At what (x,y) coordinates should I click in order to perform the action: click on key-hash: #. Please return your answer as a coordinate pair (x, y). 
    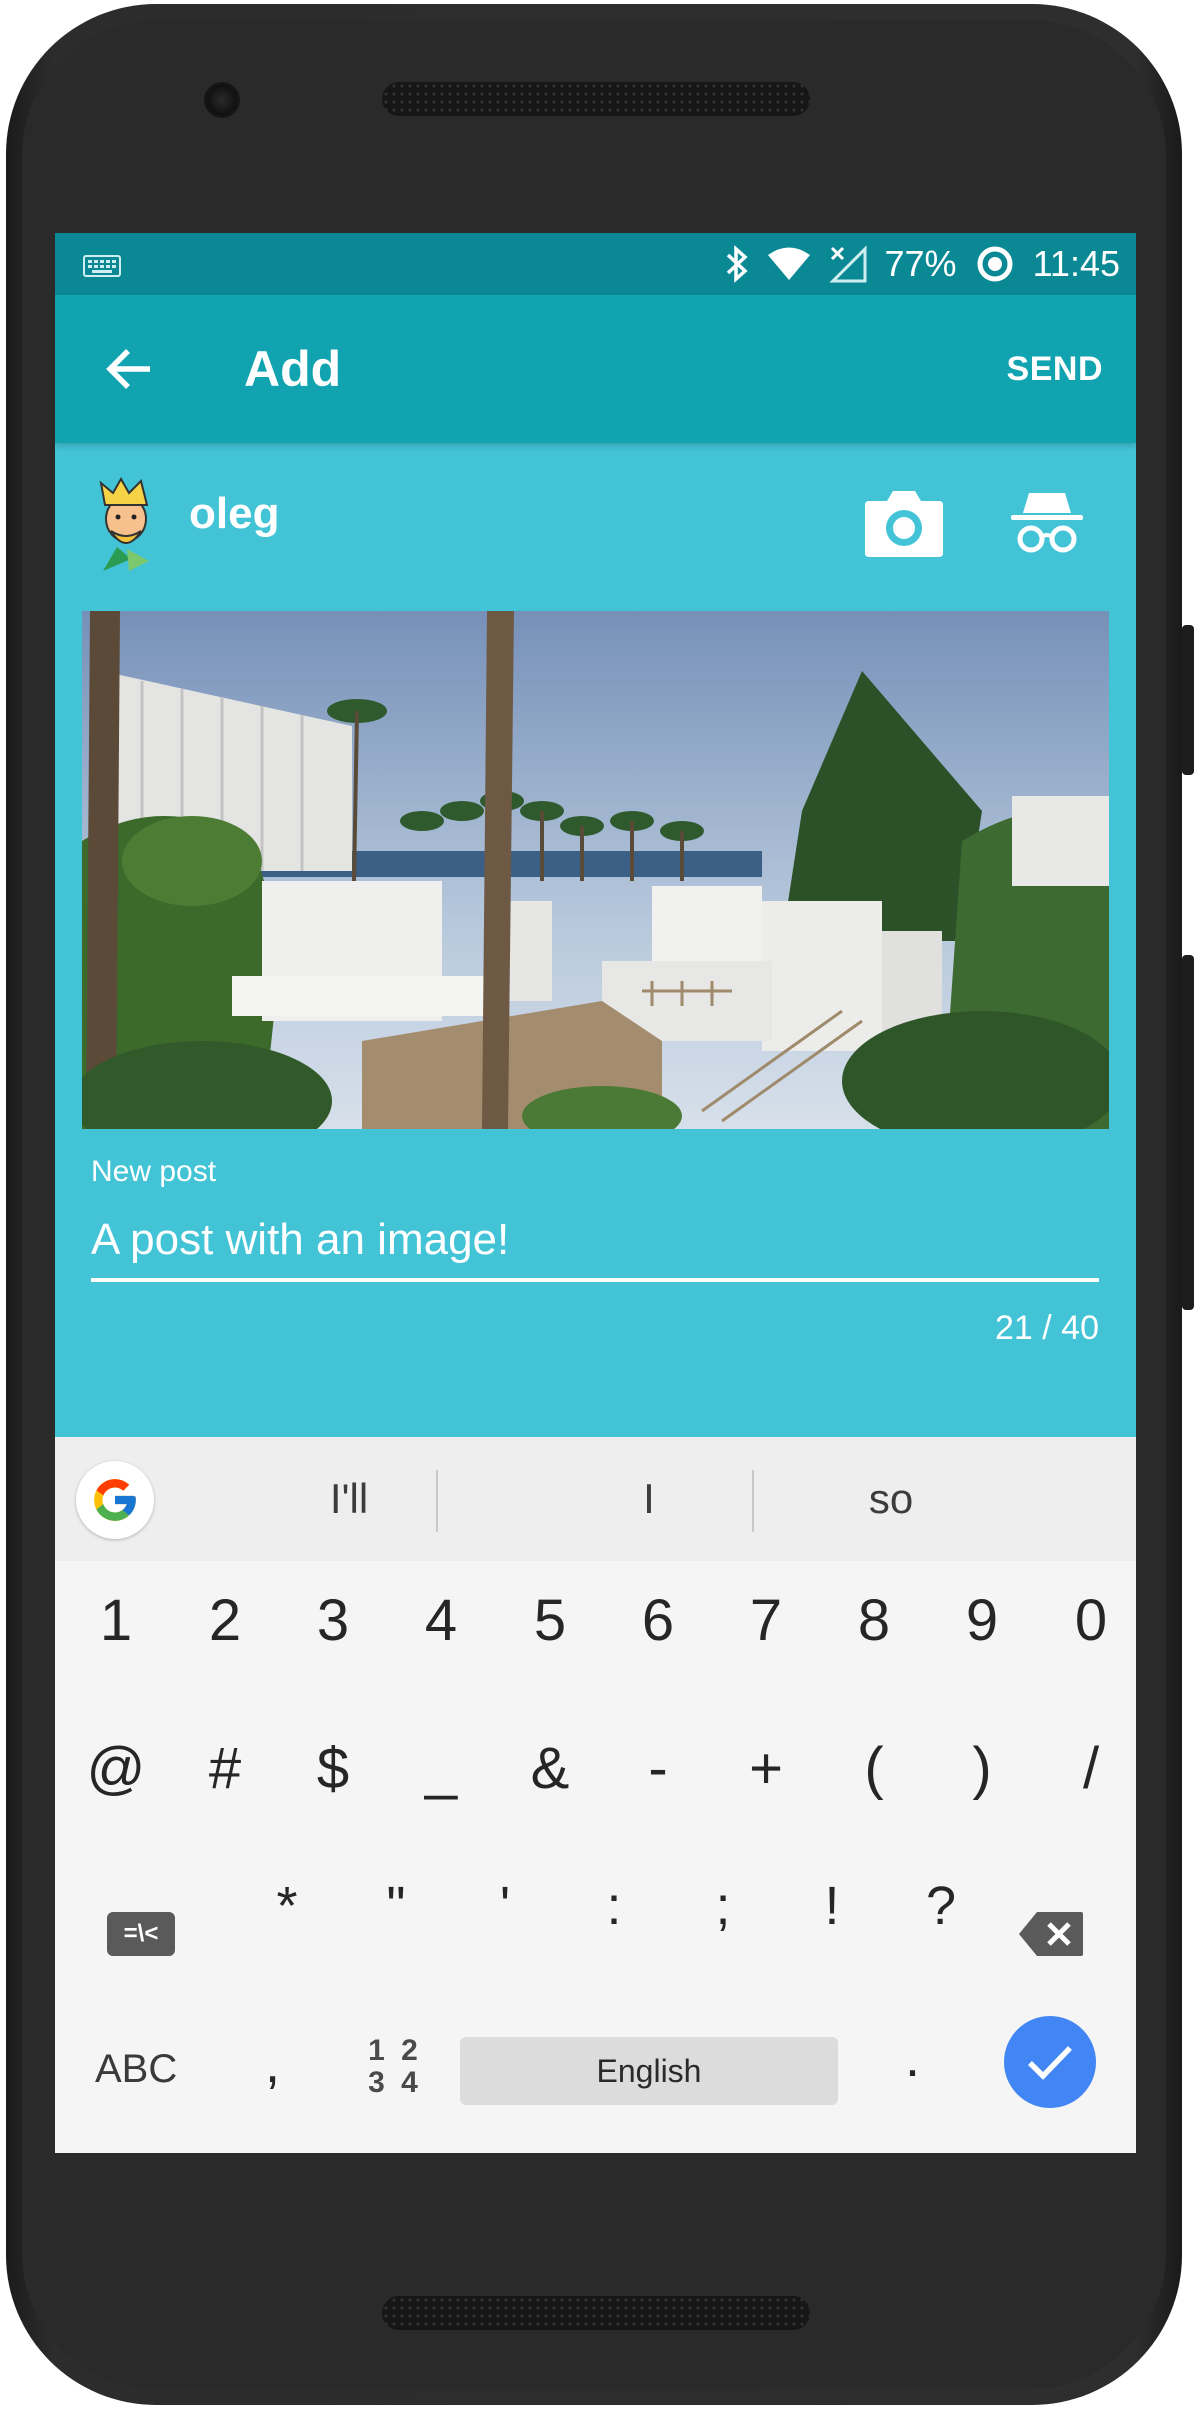
    Looking at the image, I should click on (225, 1768).